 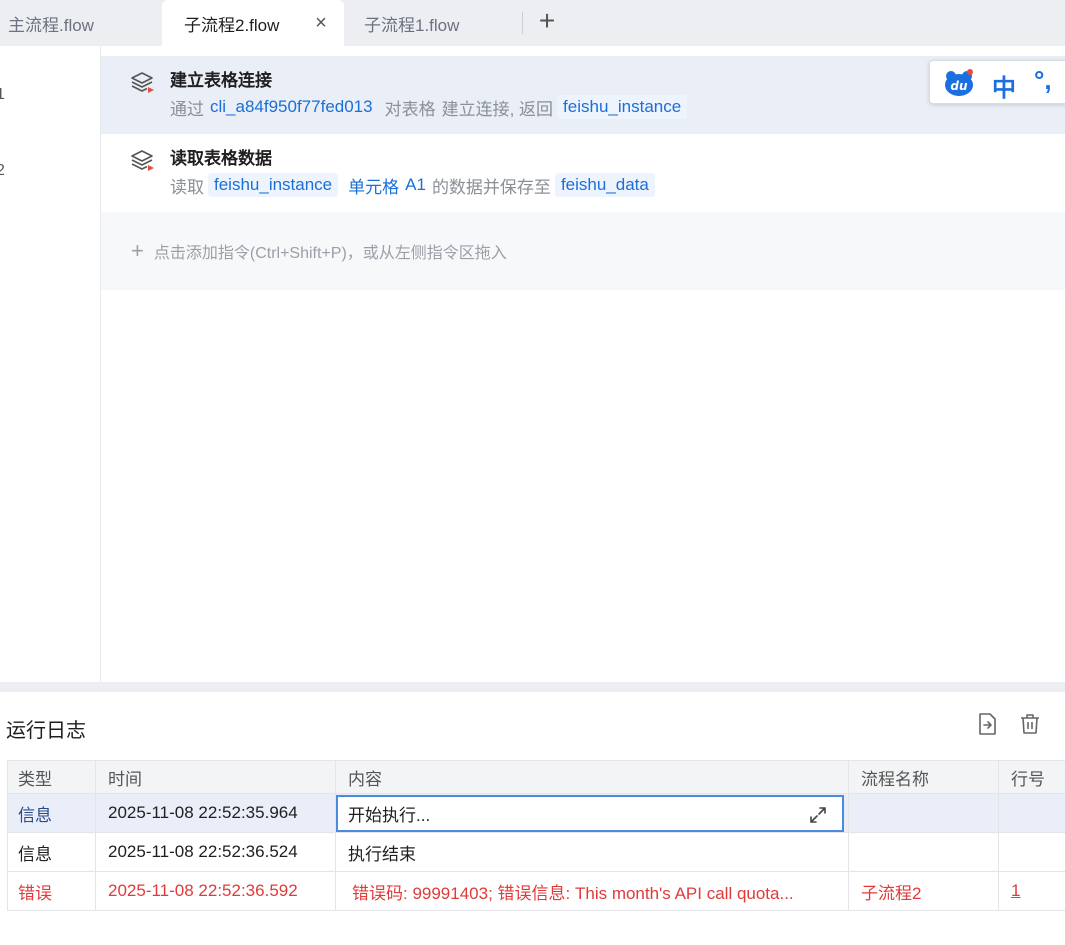 What do you see at coordinates (221, 158) in the screenshot?
I see `command-title: 读取表格数据` at bounding box center [221, 158].